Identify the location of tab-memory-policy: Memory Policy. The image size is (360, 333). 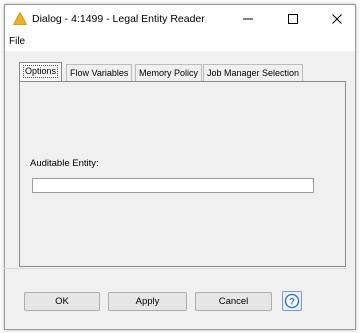
(169, 72).